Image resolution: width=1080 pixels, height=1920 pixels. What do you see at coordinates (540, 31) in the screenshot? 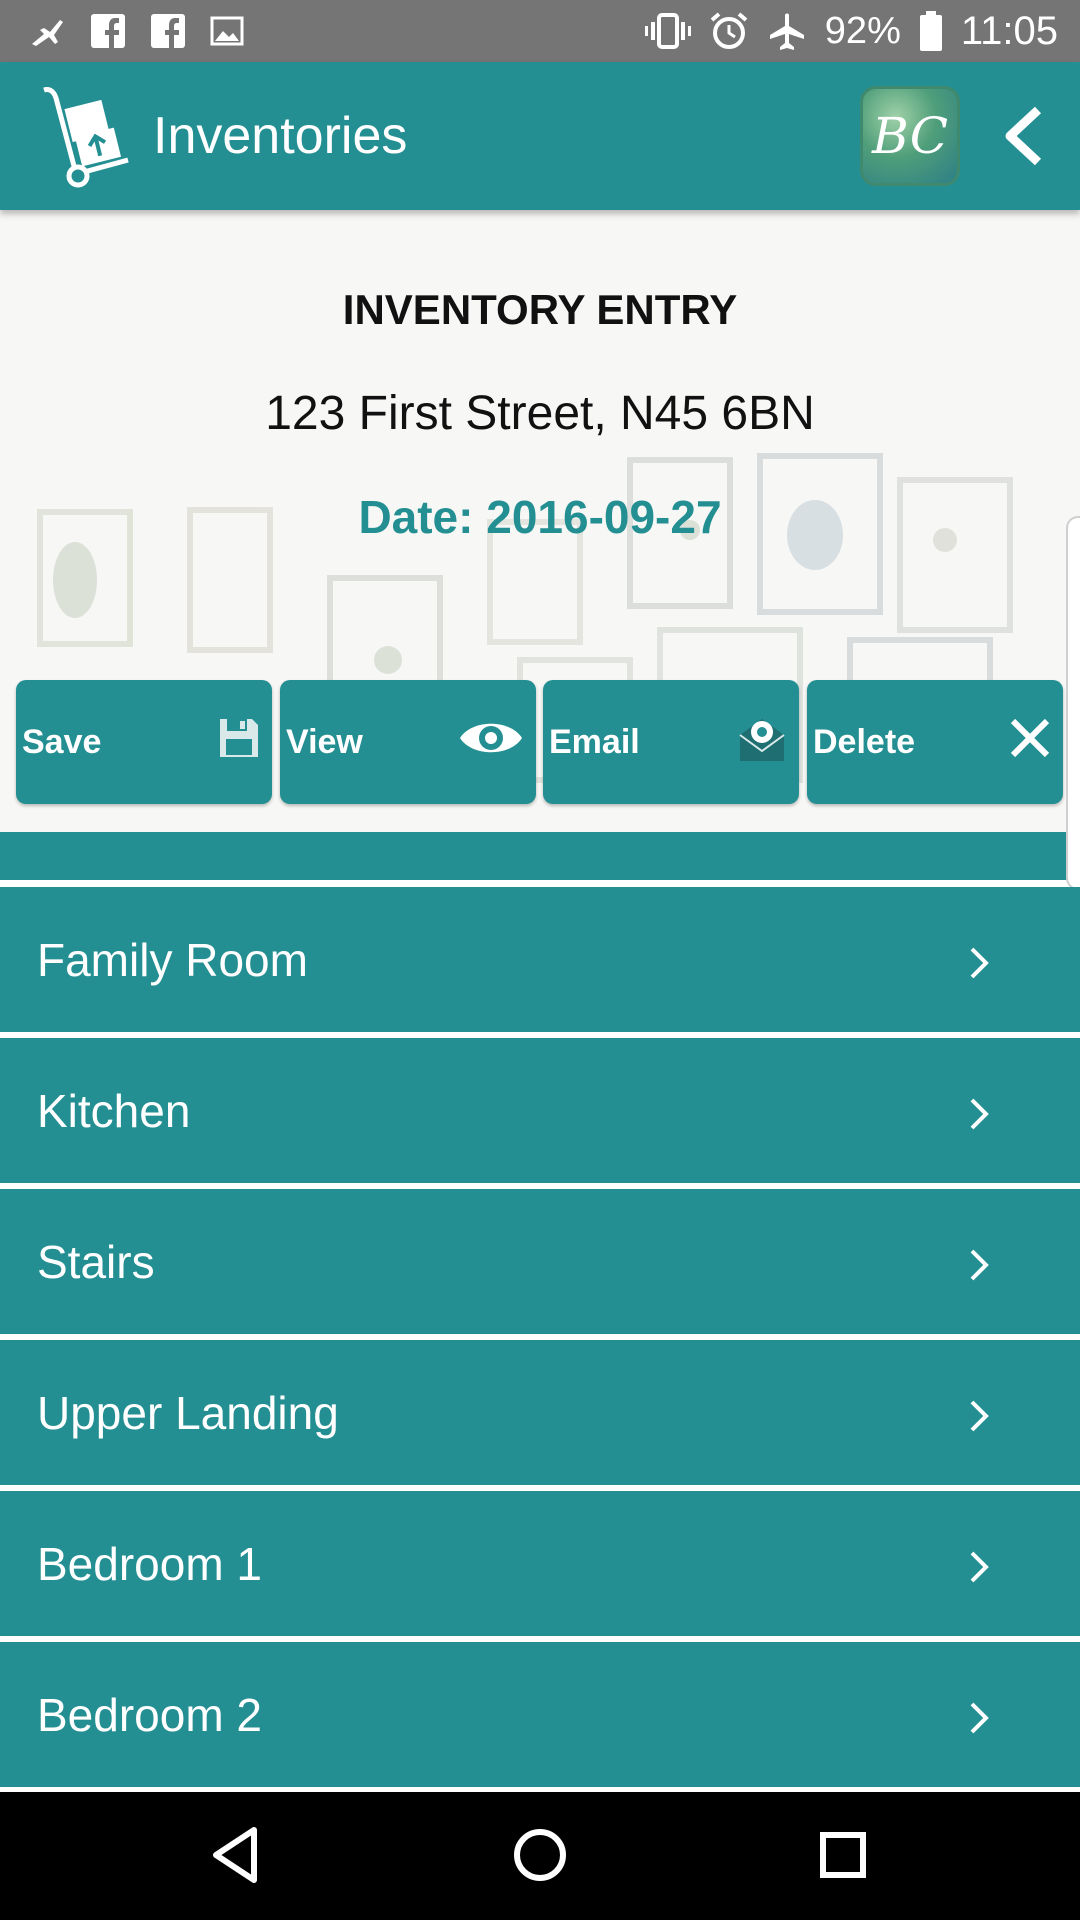
I see `status-bar: 92% 11:05` at bounding box center [540, 31].